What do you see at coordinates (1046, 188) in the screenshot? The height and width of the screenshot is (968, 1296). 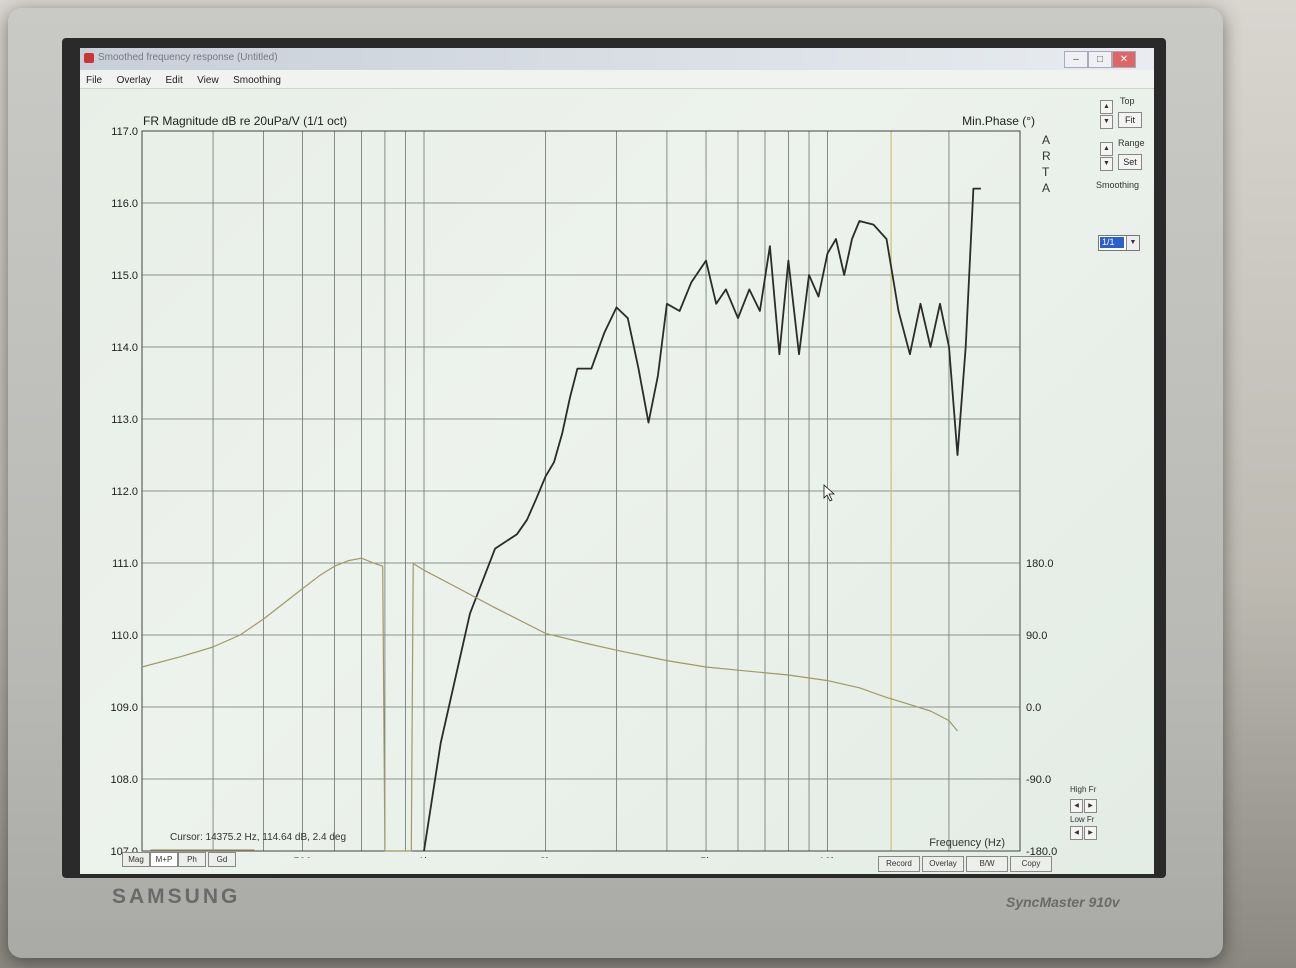 I see `arta-watermark-a2: A` at bounding box center [1046, 188].